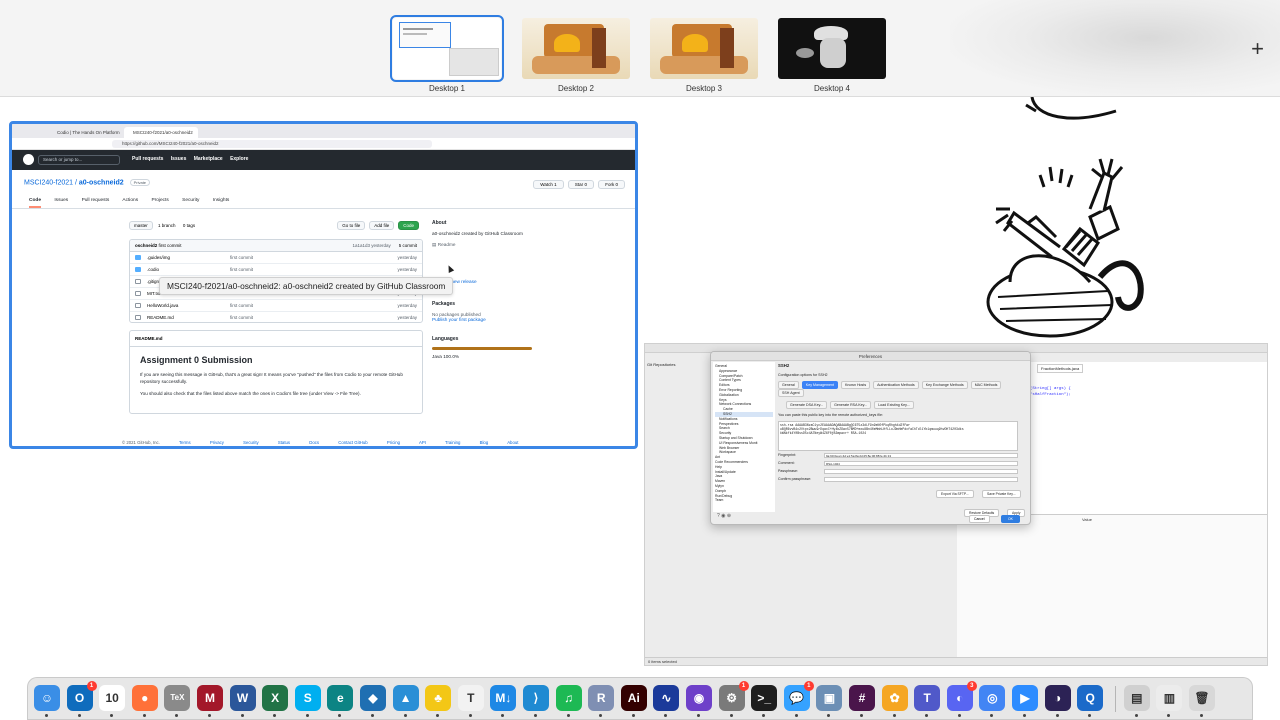 This screenshot has width=1280, height=720. Describe the element at coordinates (170, 245) in the screenshot. I see `commit-message: first commit` at that location.